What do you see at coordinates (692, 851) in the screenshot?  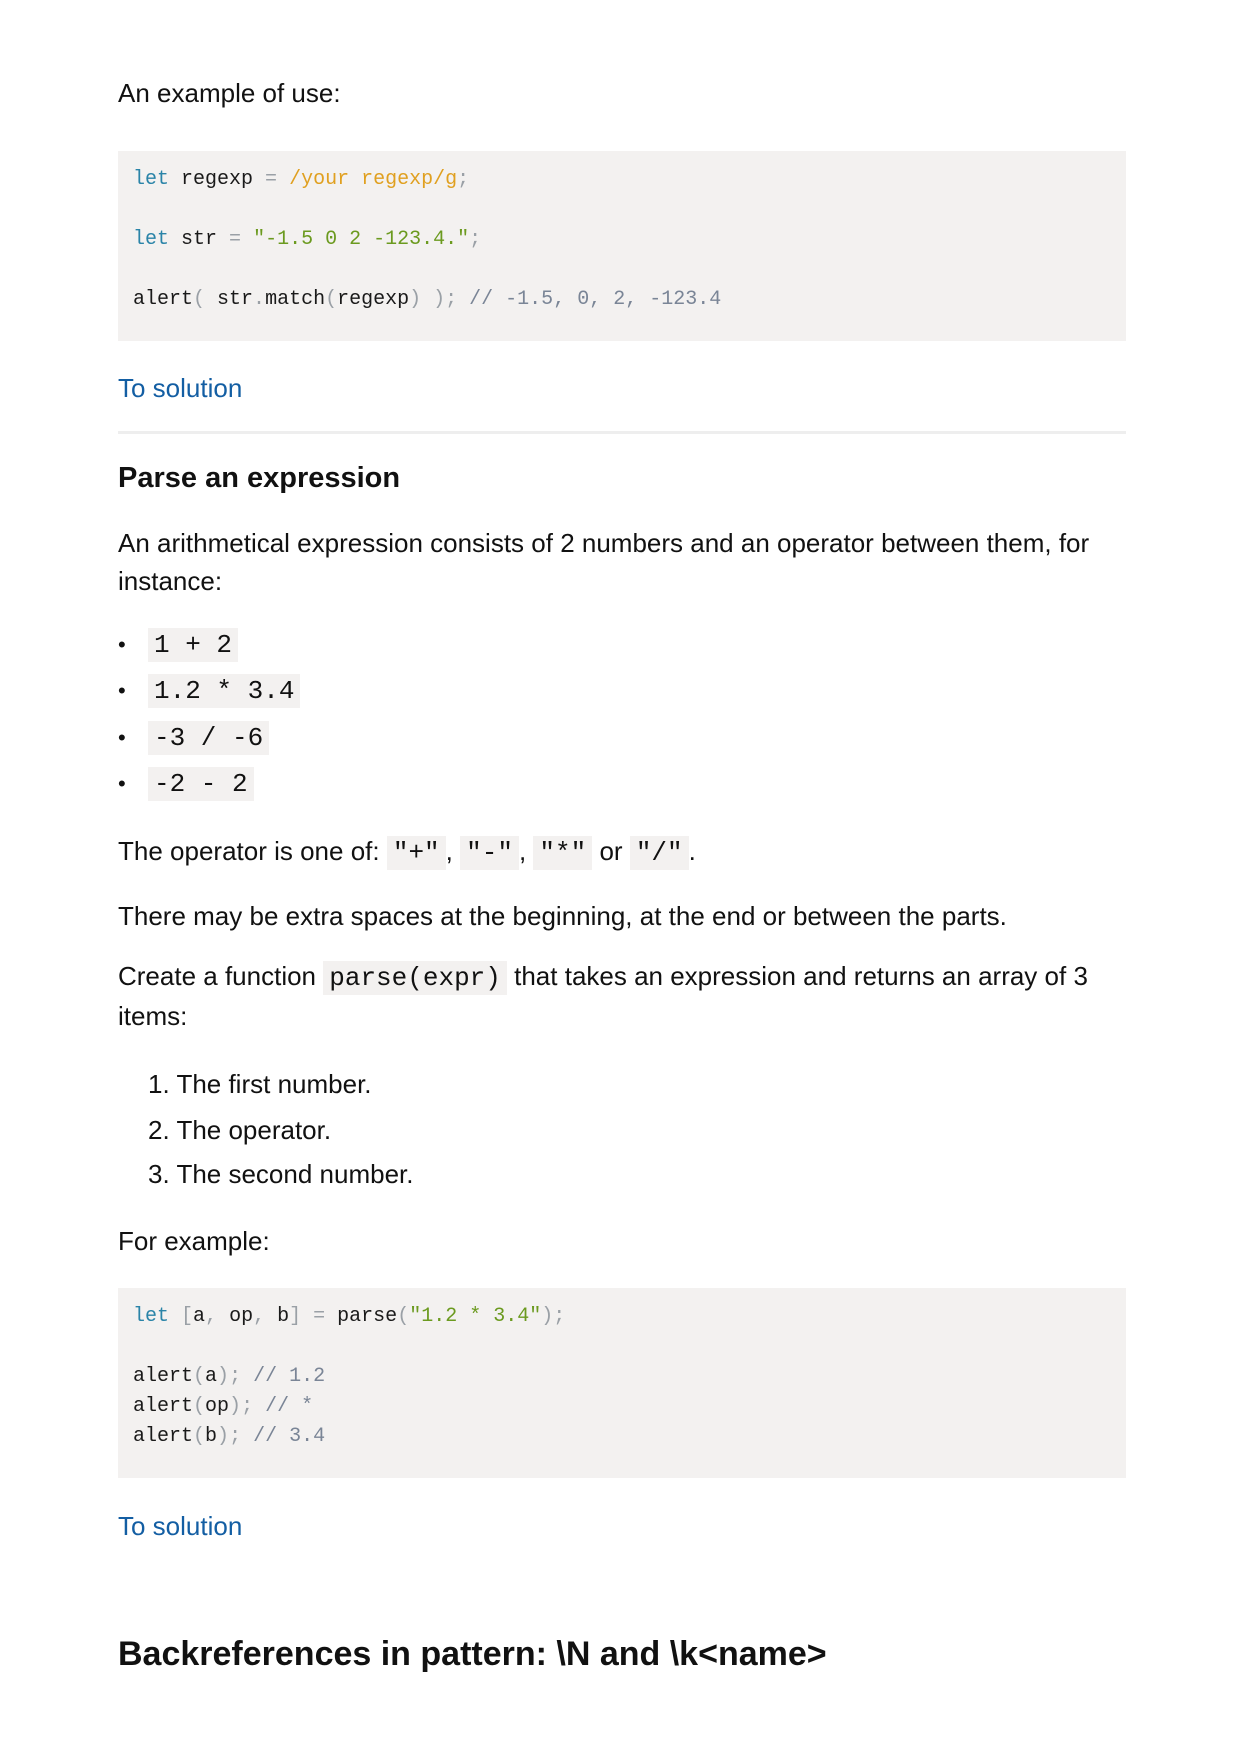 I see `period: .` at bounding box center [692, 851].